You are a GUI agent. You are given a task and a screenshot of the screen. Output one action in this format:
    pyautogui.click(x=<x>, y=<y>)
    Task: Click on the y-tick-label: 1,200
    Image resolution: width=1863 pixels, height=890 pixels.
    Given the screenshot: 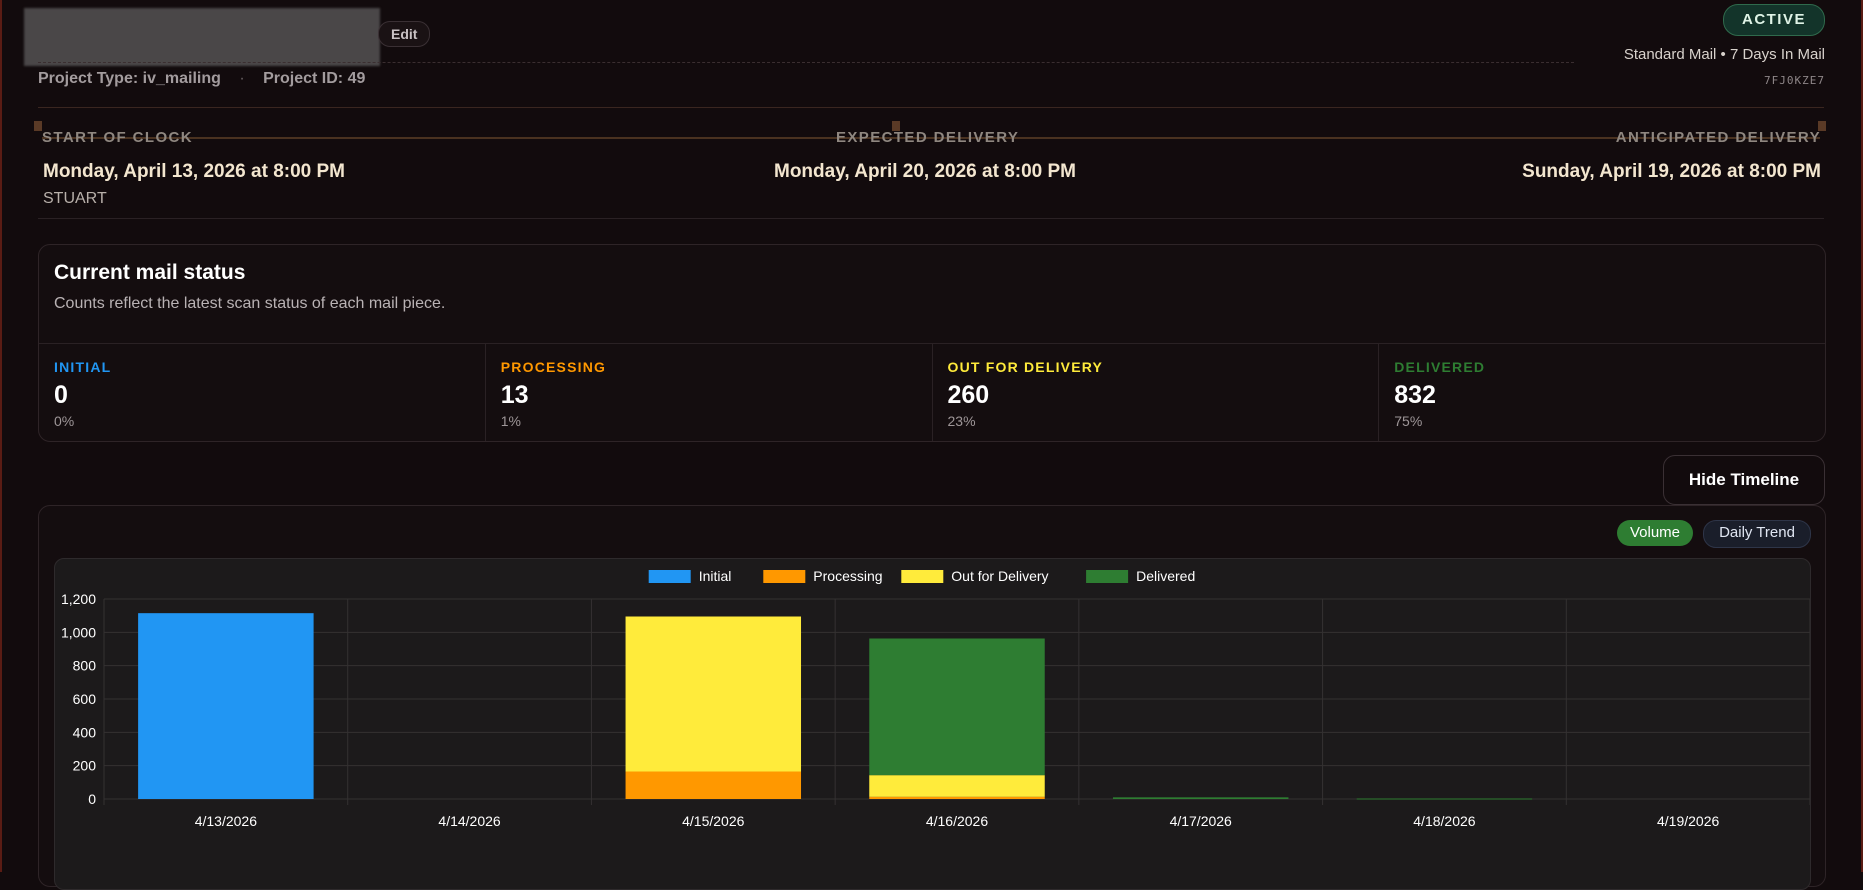 What is the action you would take?
    pyautogui.click(x=78, y=599)
    